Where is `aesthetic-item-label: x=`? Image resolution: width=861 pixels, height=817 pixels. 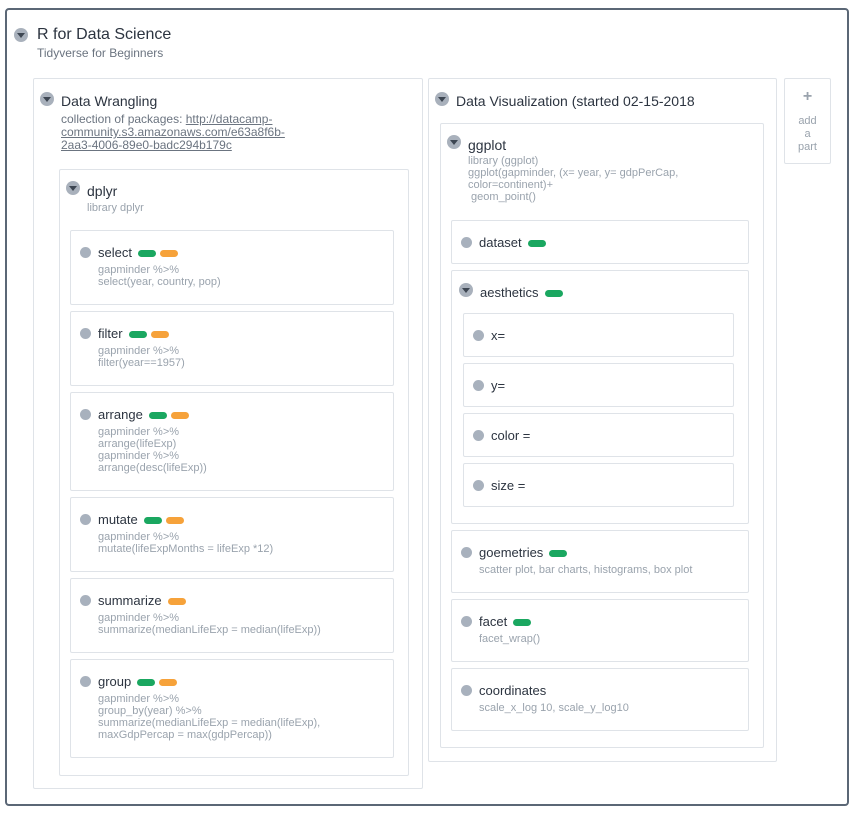
aesthetic-item-label: x= is located at coordinates (498, 335).